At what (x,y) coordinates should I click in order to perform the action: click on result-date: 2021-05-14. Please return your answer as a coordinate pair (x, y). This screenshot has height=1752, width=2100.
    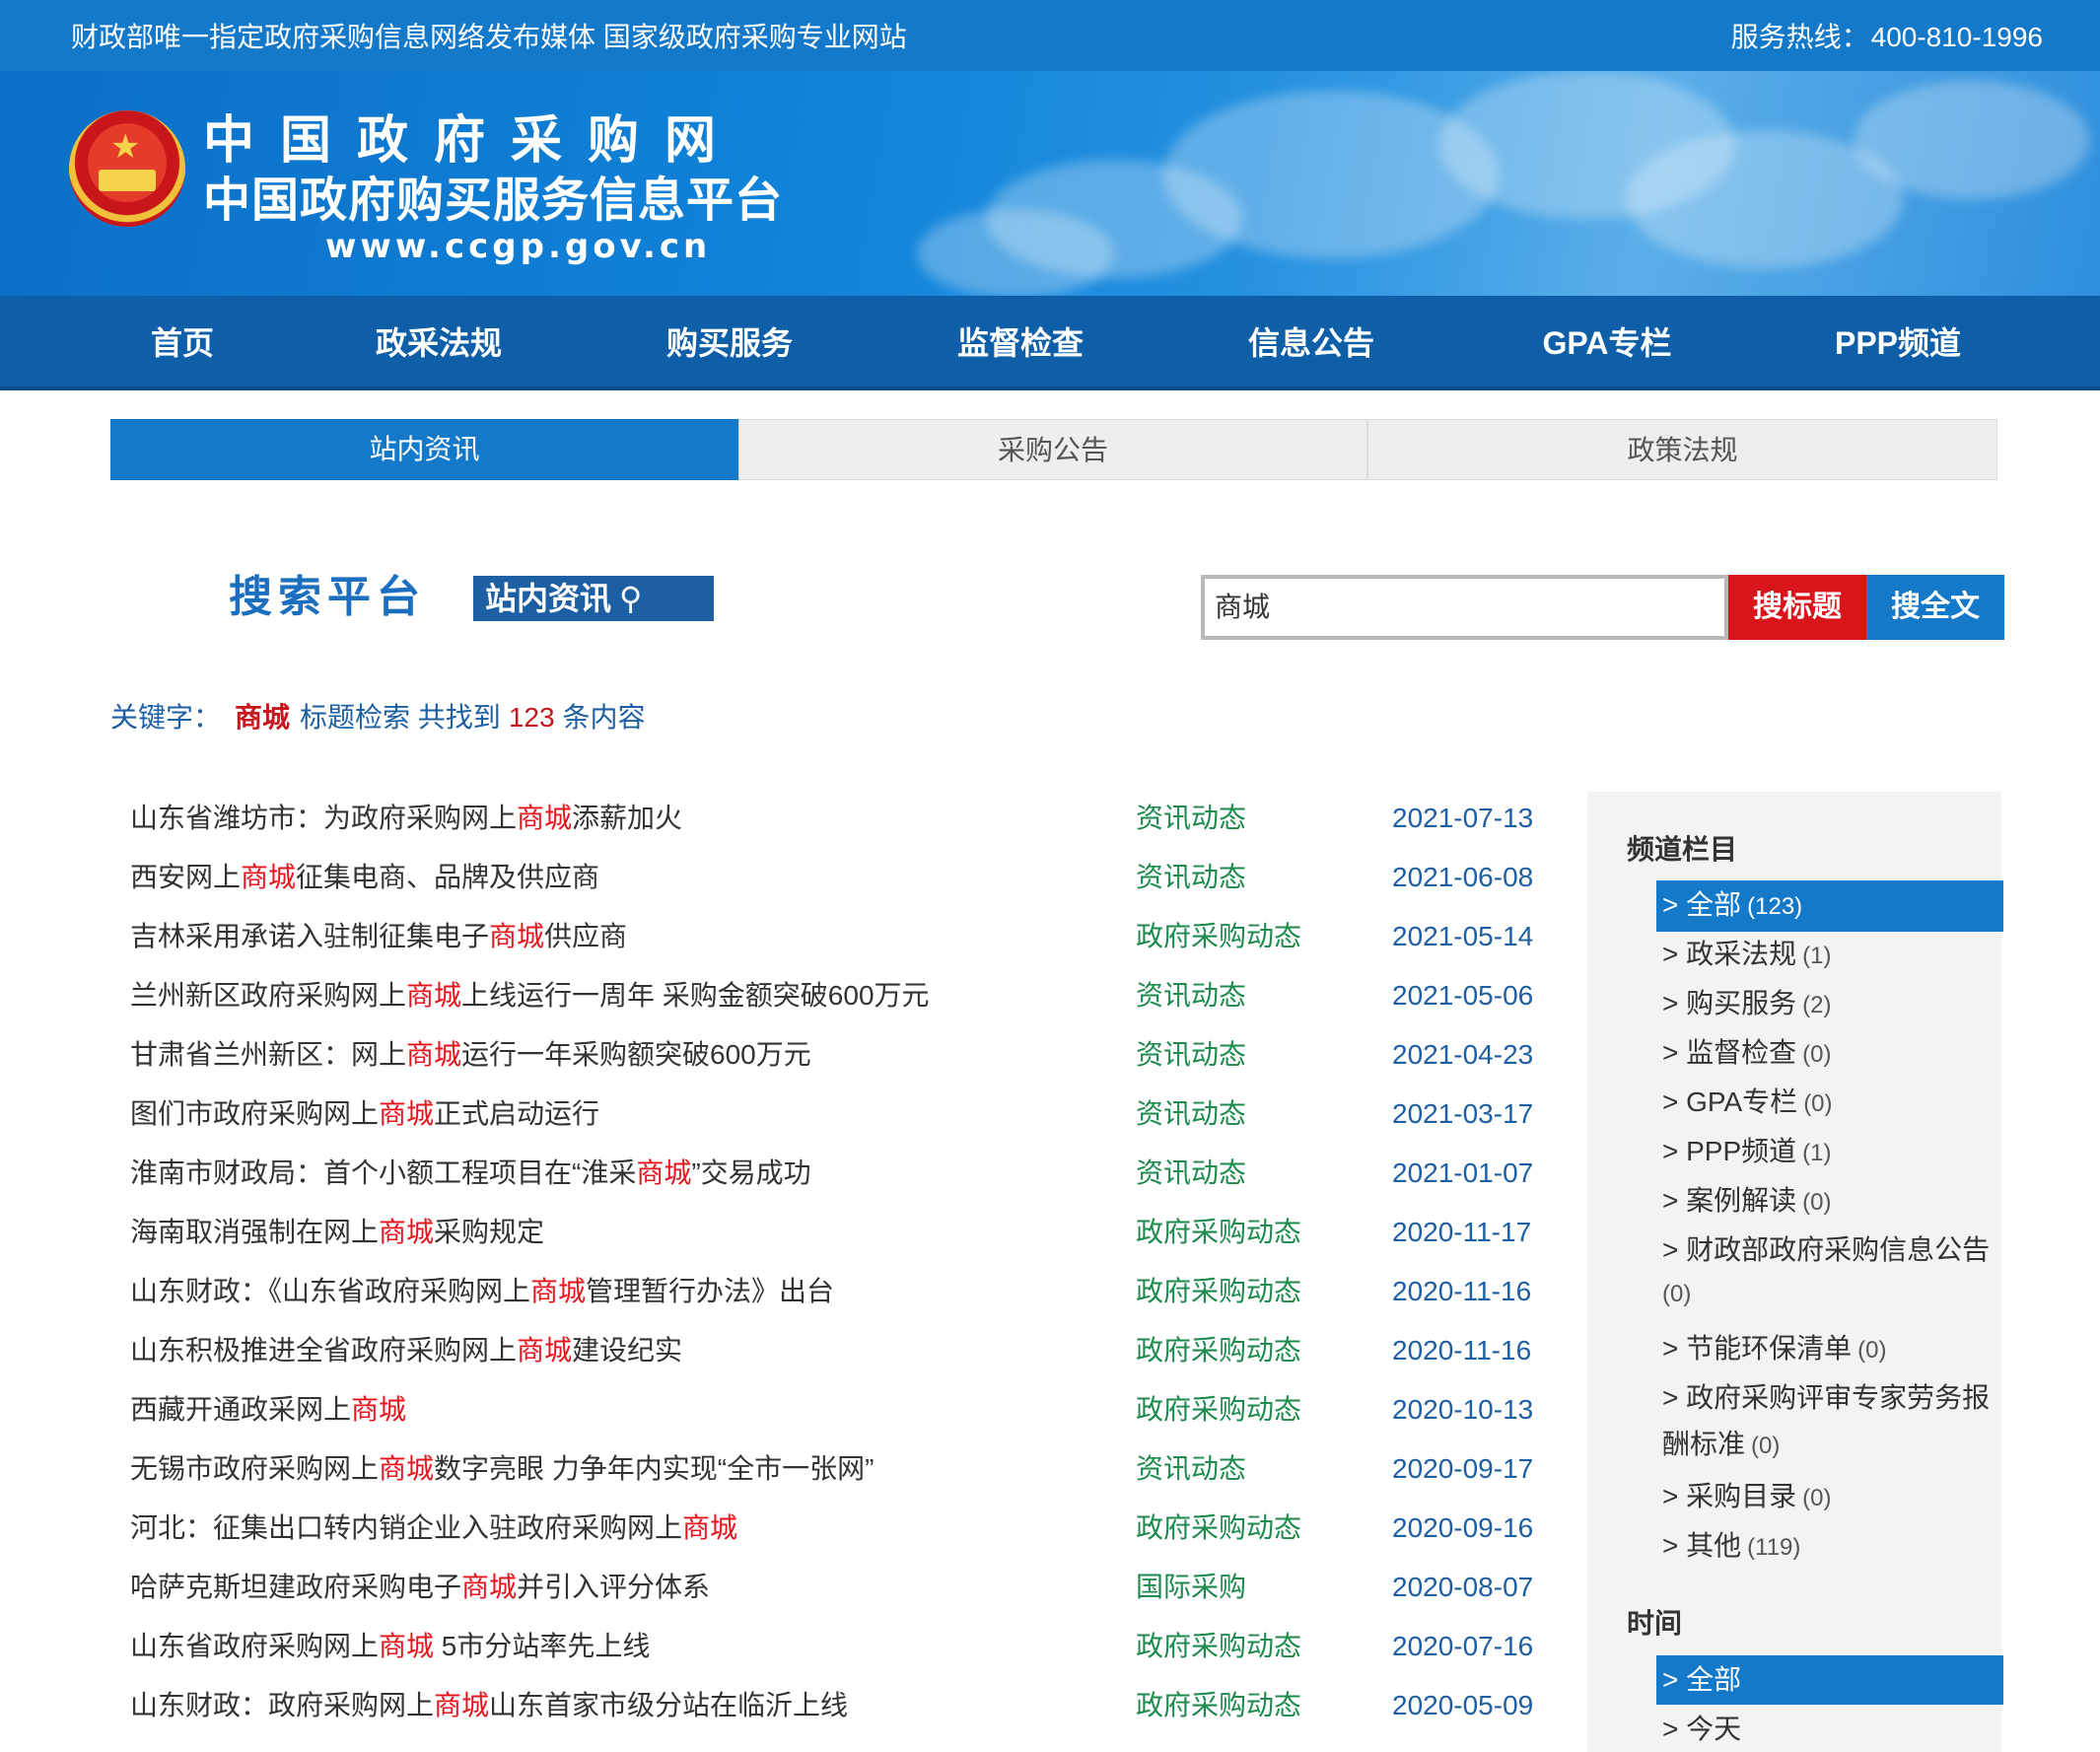
    Looking at the image, I should click on (1463, 936).